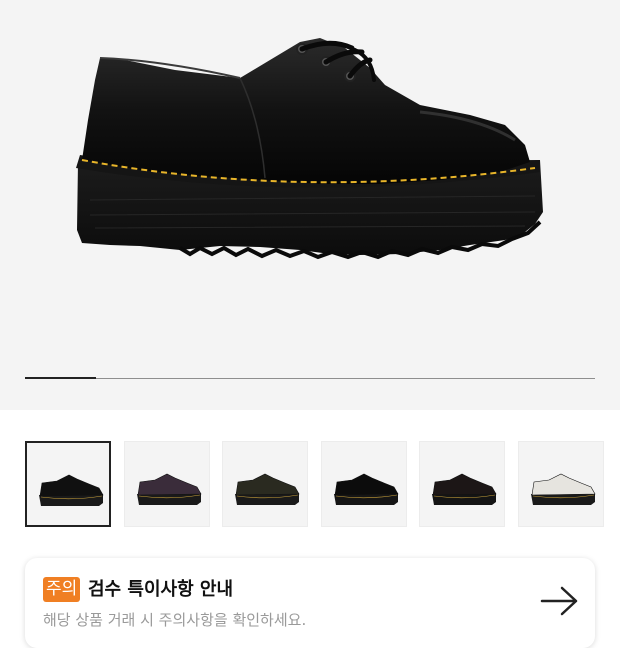 This screenshot has width=620, height=648. I want to click on inspection-notice-card: 주의 검수 특이사항 안내 해당 상품 거래 시 주의사항을 확인하세요., so click(310, 603).